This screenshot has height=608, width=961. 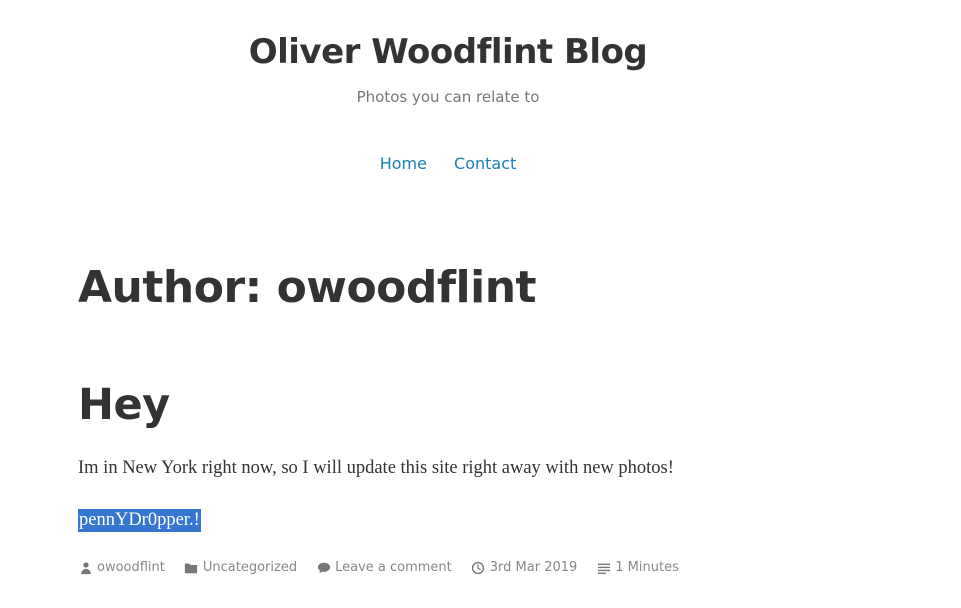 I want to click on nav-home-link: Home, so click(x=403, y=163).